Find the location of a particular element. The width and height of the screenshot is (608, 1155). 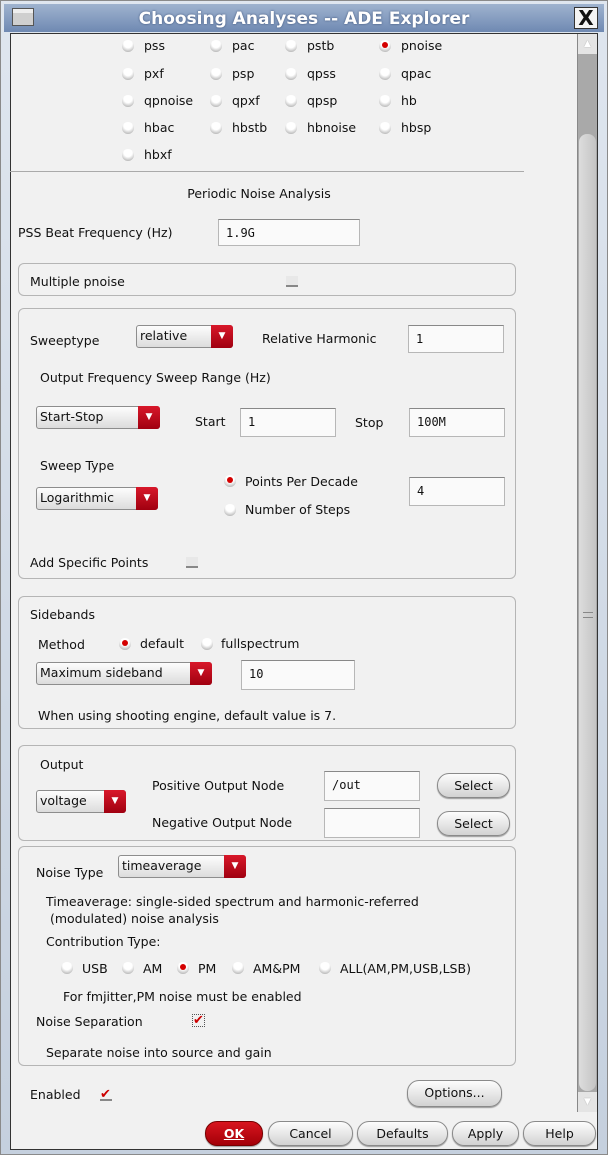

sweeptype-dropdown: relative ▼ is located at coordinates (184, 336).